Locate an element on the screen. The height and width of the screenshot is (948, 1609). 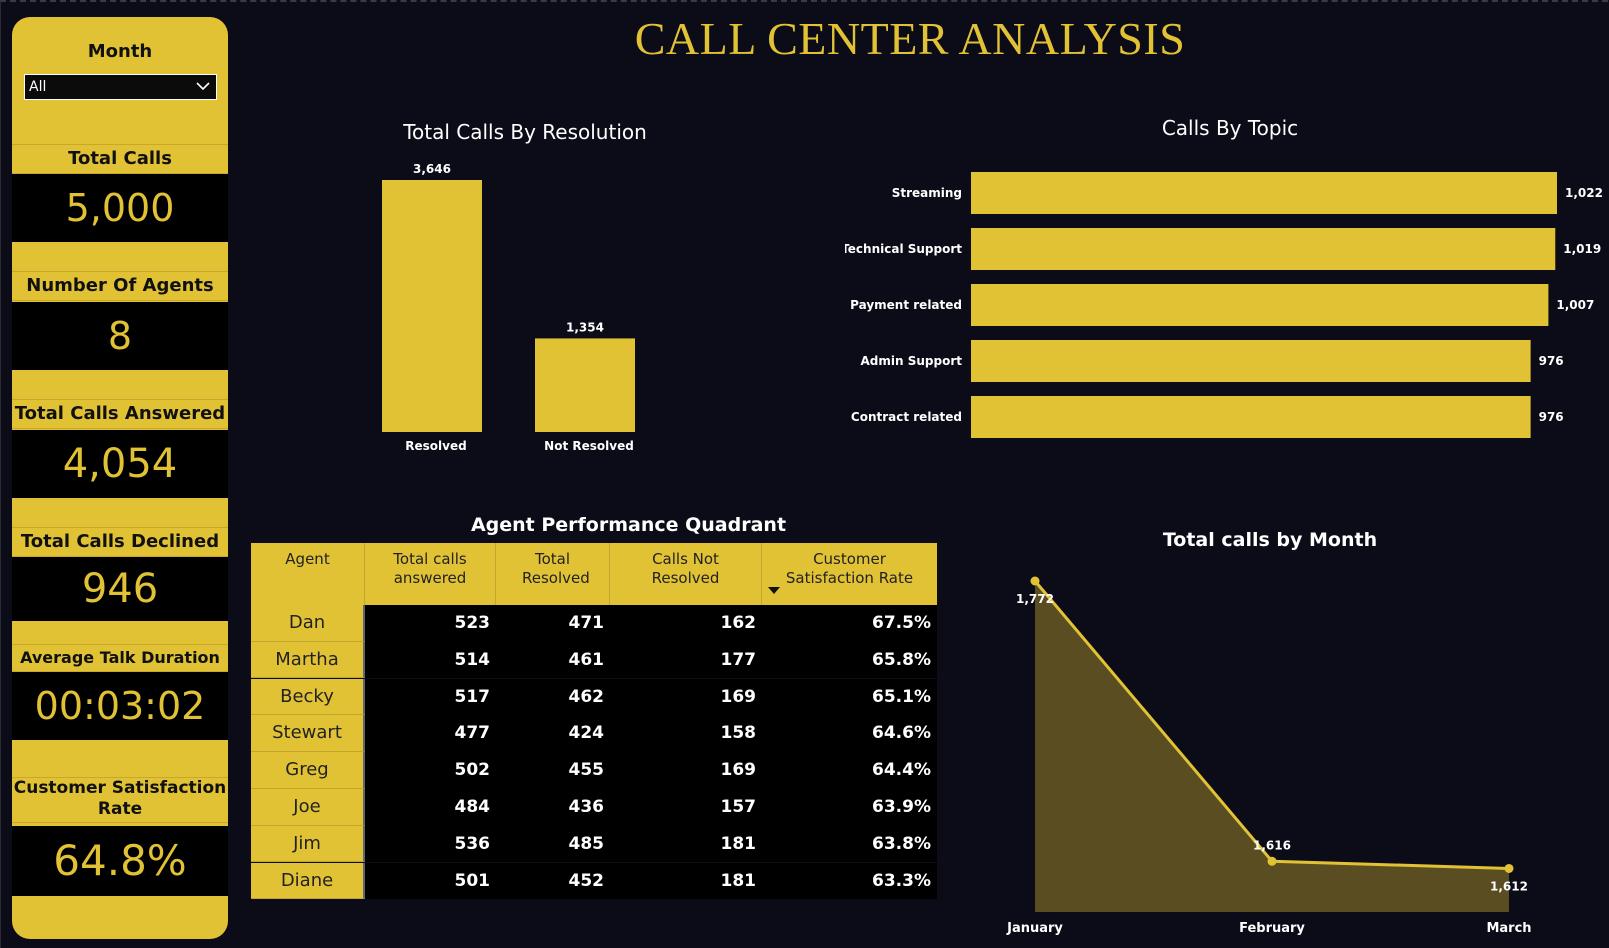
table-row: Greg 502 455 169 64.4% is located at coordinates (594, 770).